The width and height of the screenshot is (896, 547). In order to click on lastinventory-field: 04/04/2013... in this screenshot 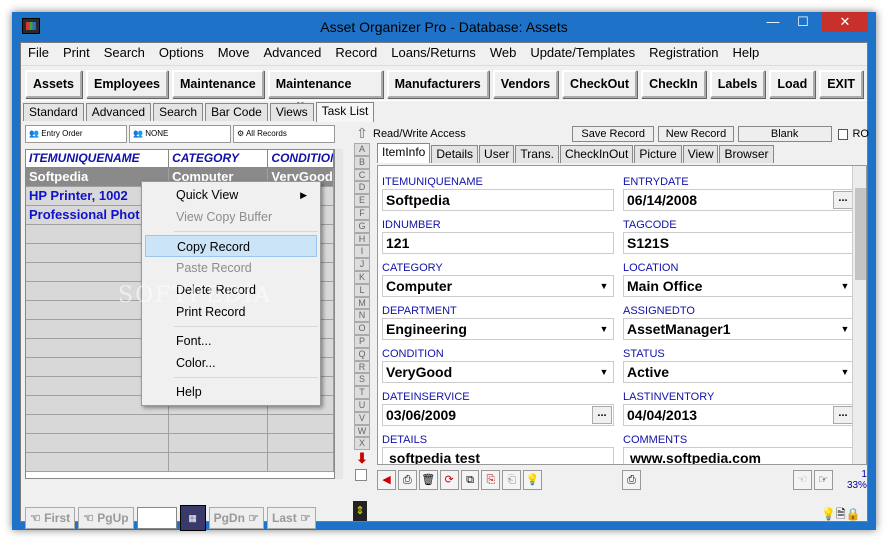, I will do `click(739, 415)`.